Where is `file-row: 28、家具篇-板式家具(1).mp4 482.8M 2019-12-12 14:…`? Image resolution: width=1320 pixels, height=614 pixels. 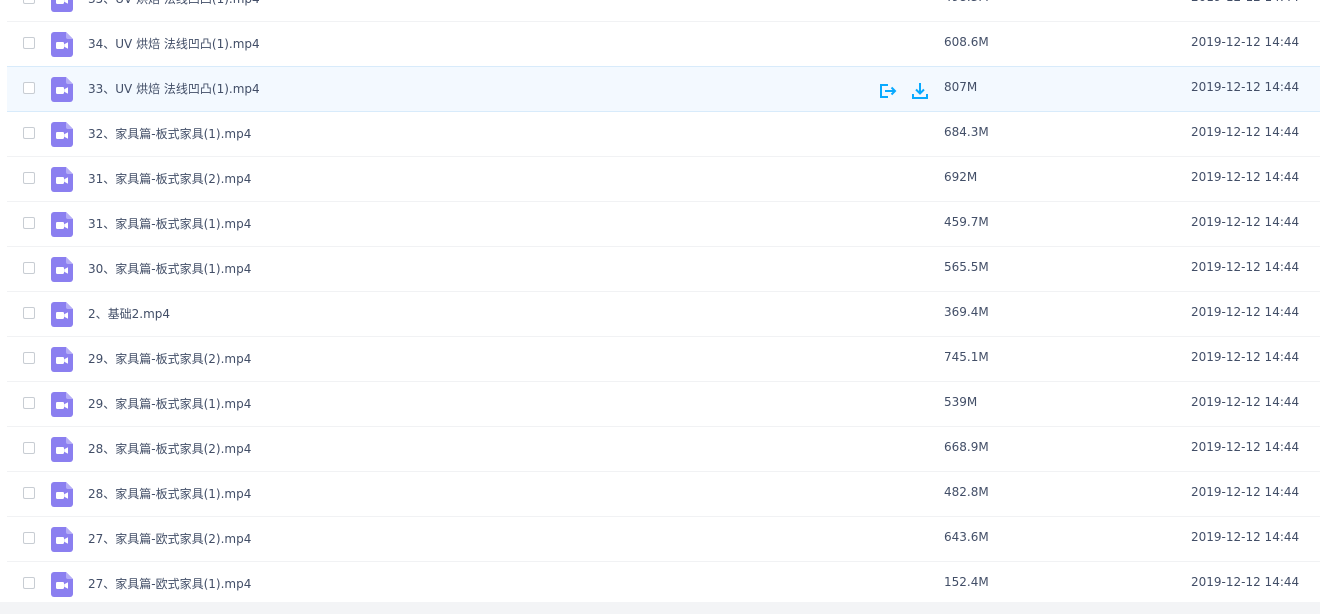 file-row: 28、家具篇-板式家具(1).mp4 482.8M 2019-12-12 14:… is located at coordinates (663, 494).